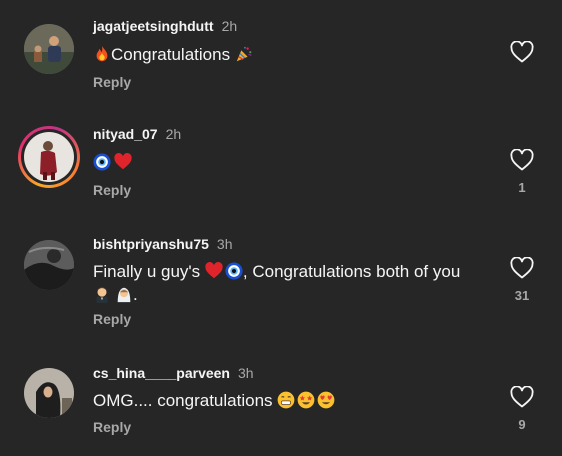  What do you see at coordinates (102, 295) in the screenshot?
I see `groom-emoji` at bounding box center [102, 295].